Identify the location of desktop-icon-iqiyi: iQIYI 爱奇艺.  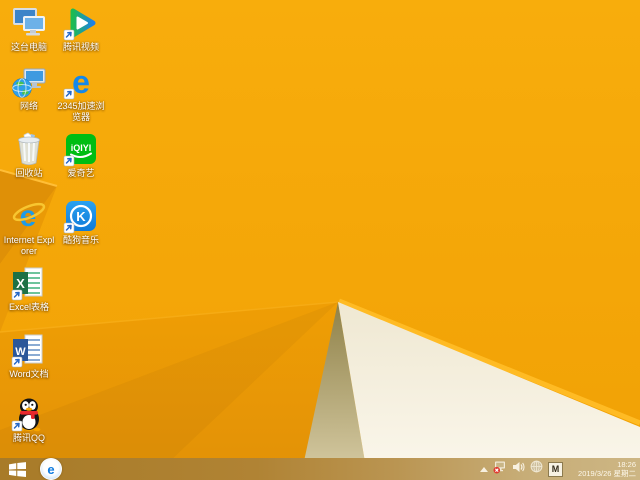
(81, 155).